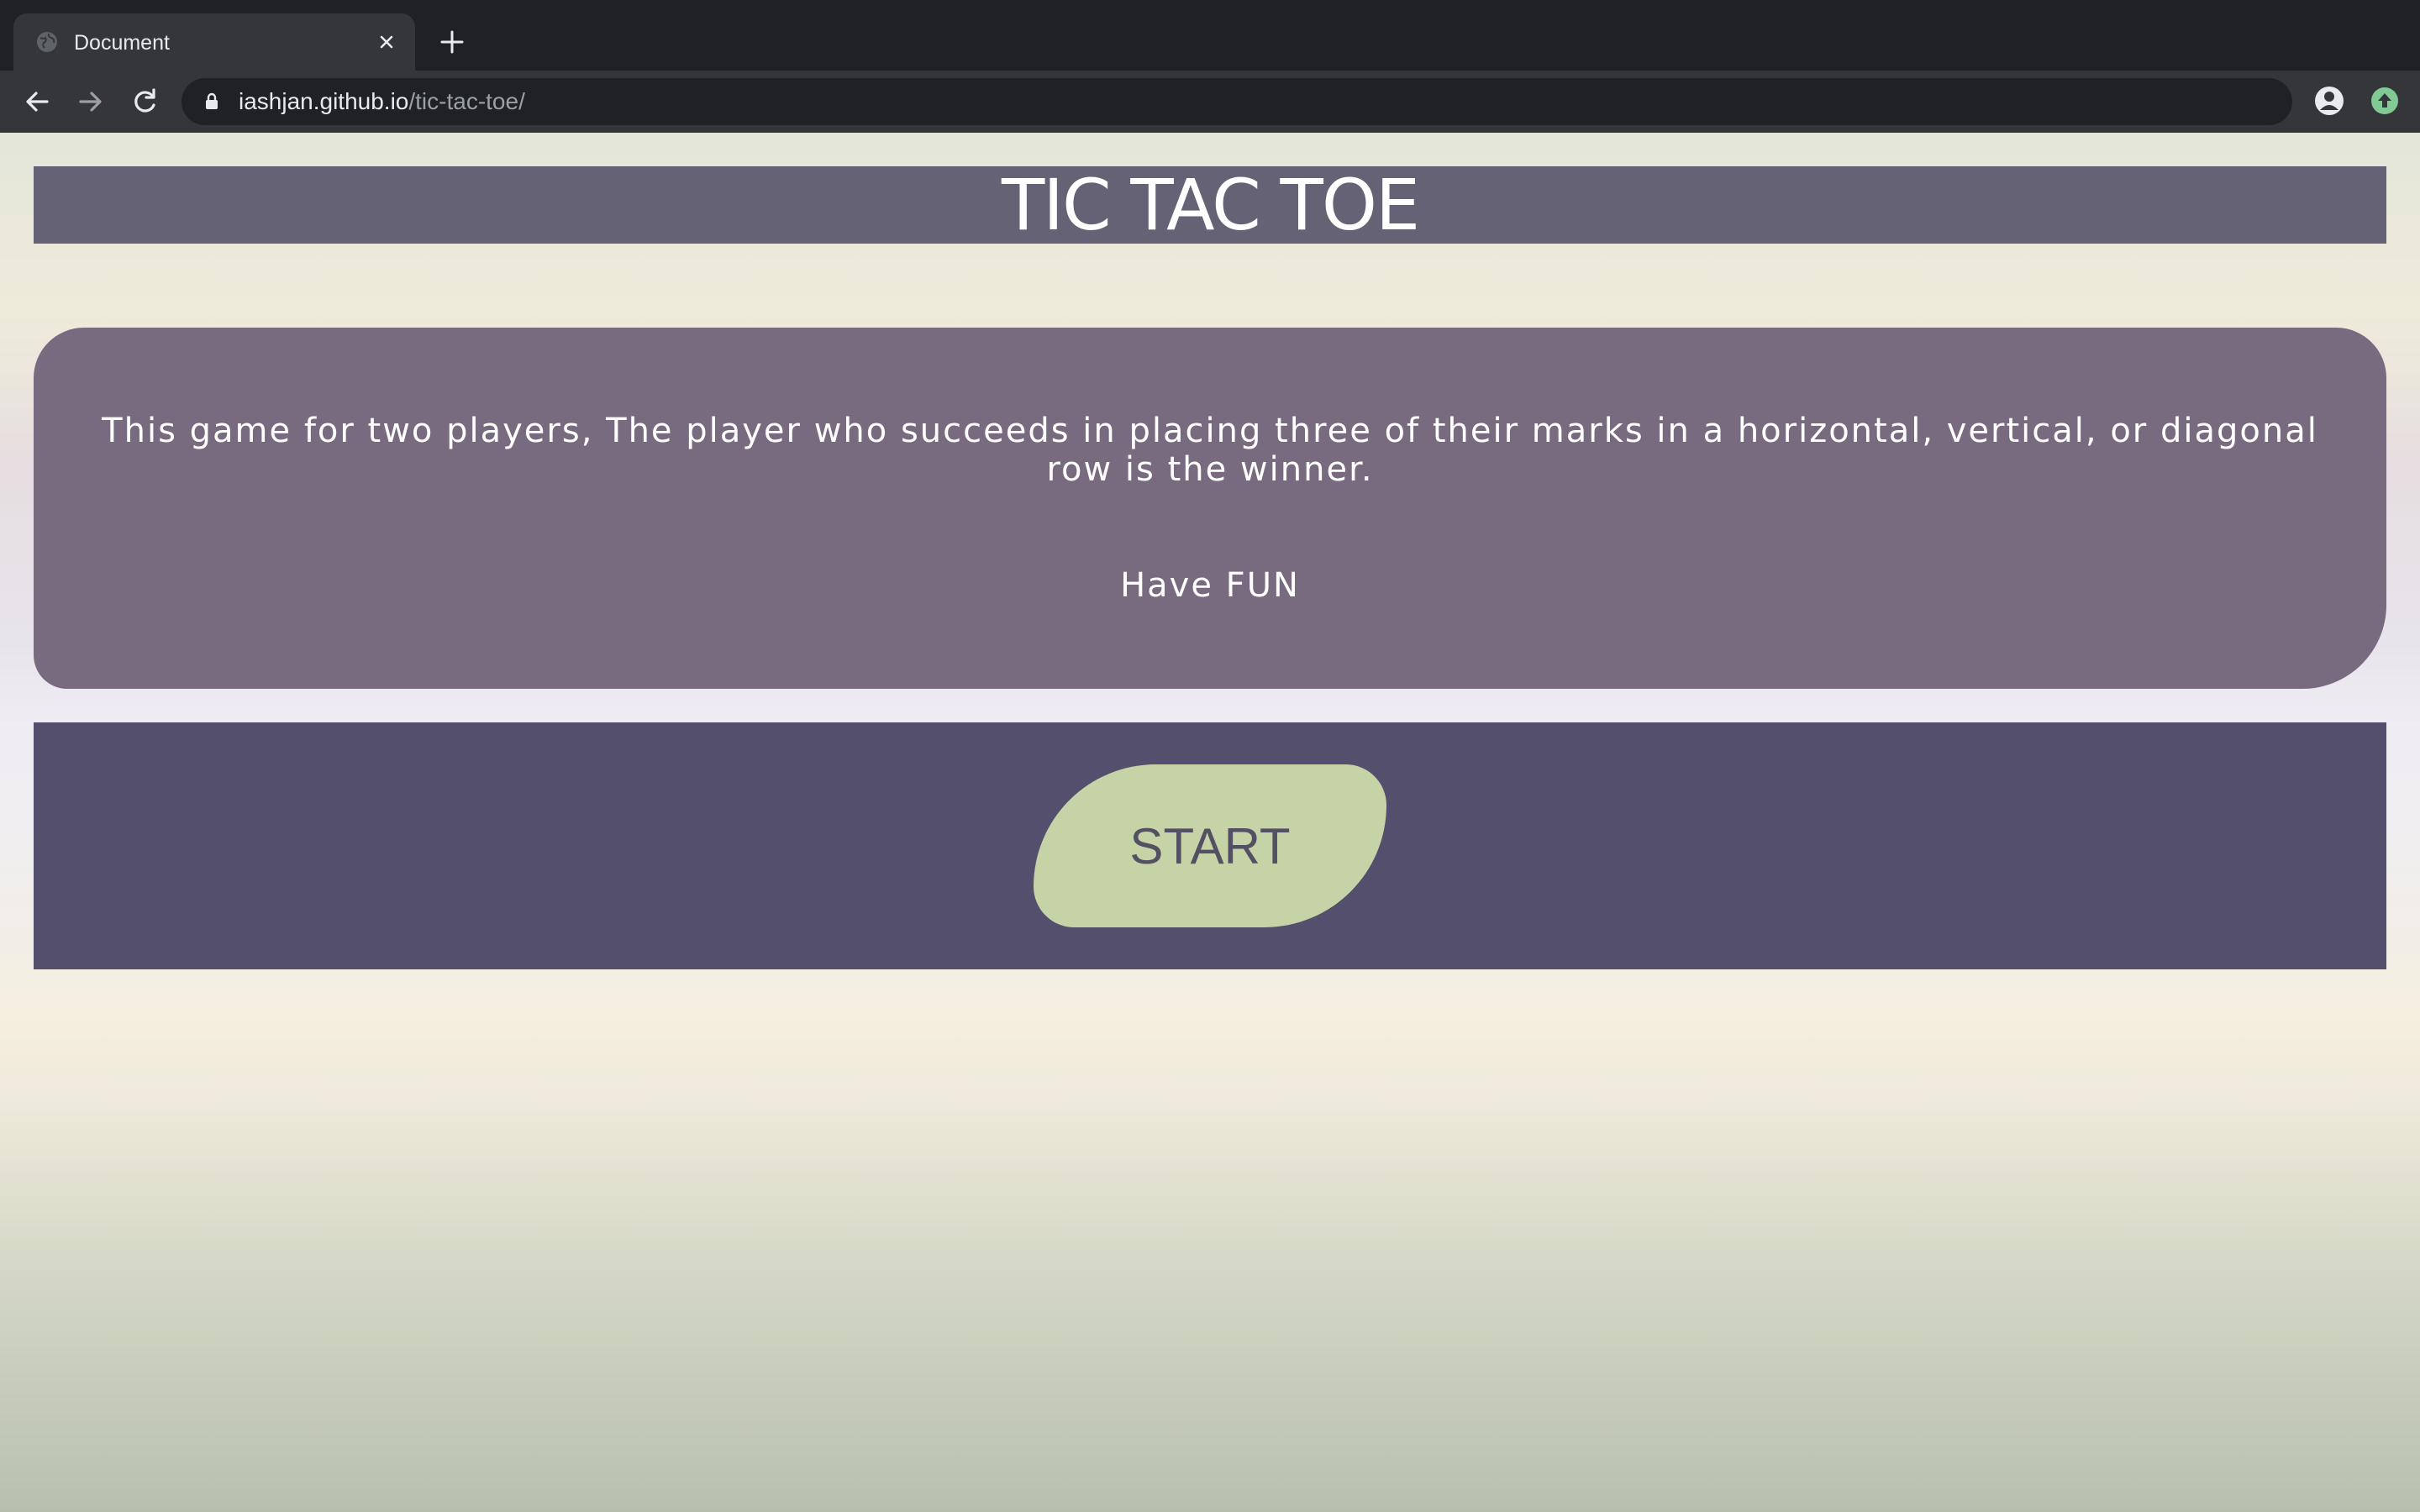 The height and width of the screenshot is (1512, 2420). I want to click on browser-tabstrip: Document, so click(1210, 35).